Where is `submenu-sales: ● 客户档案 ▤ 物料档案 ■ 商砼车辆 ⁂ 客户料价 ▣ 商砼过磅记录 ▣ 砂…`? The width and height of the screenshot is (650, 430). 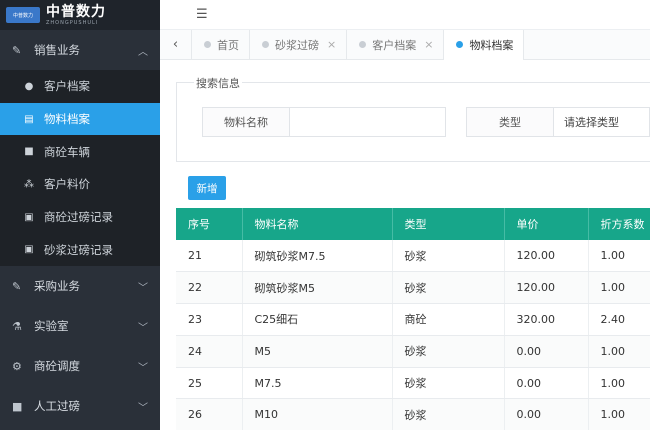 submenu-sales: ● 客户档案 ▤ 物料档案 ■ 商砼车辆 ⁂ 客户料价 ▣ 商砼过磅记录 ▣ 砂… is located at coordinates (80, 168).